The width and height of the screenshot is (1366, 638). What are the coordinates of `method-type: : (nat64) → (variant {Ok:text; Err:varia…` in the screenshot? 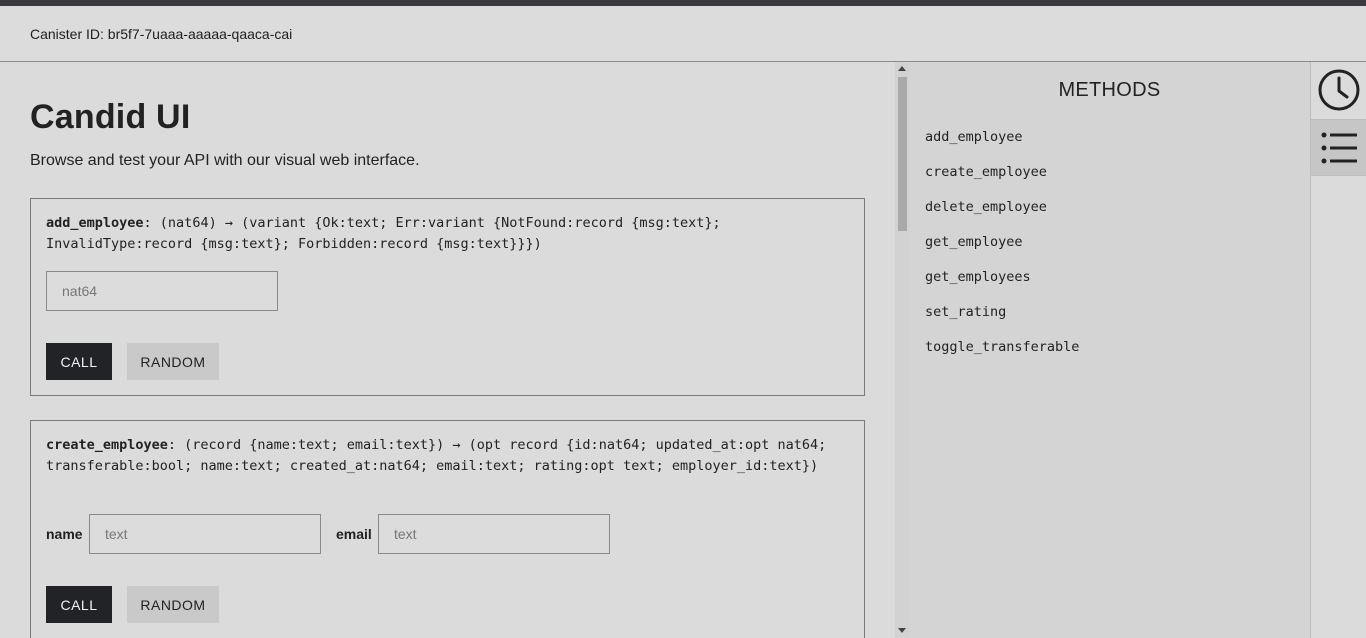 It's located at (383, 233).